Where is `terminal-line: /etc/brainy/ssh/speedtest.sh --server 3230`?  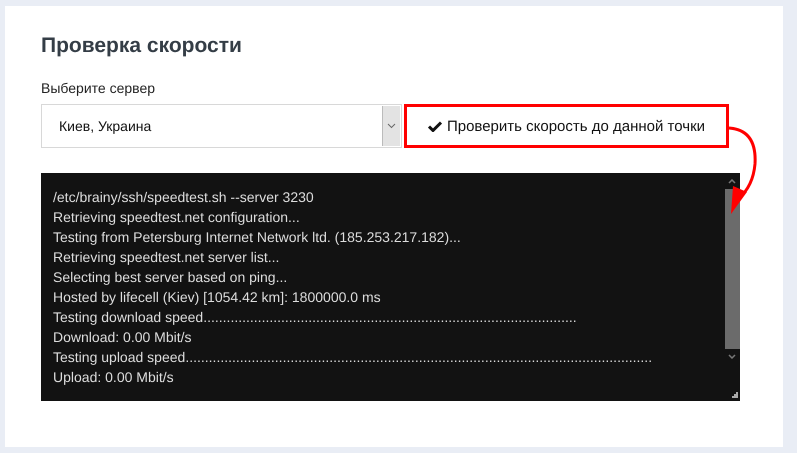 terminal-line: /etc/brainy/ssh/speedtest.sh --server 3230 is located at coordinates (184, 197).